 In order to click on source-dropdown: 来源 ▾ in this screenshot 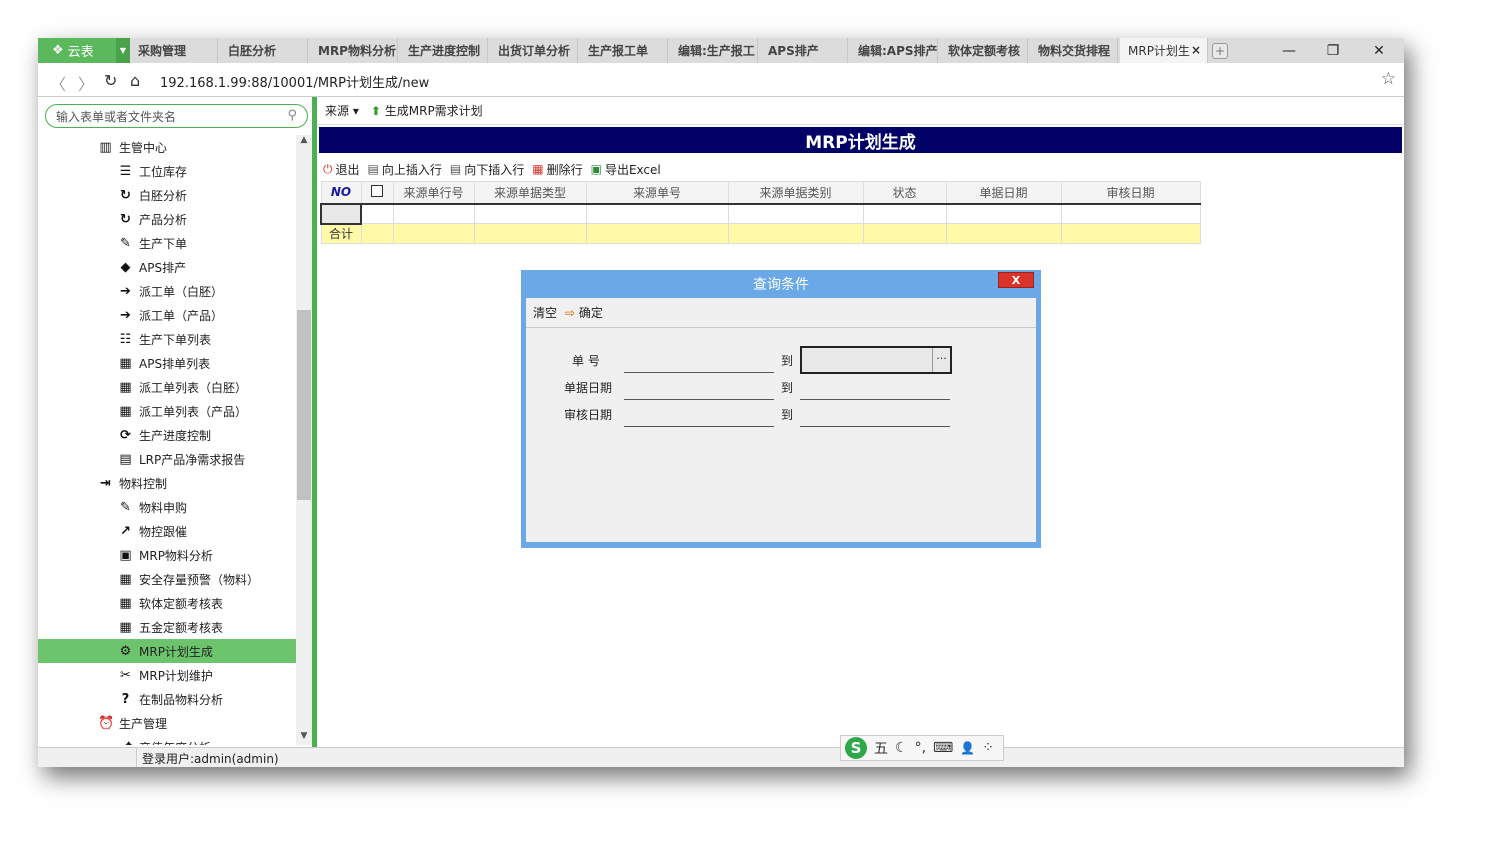, I will do `click(342, 110)`.